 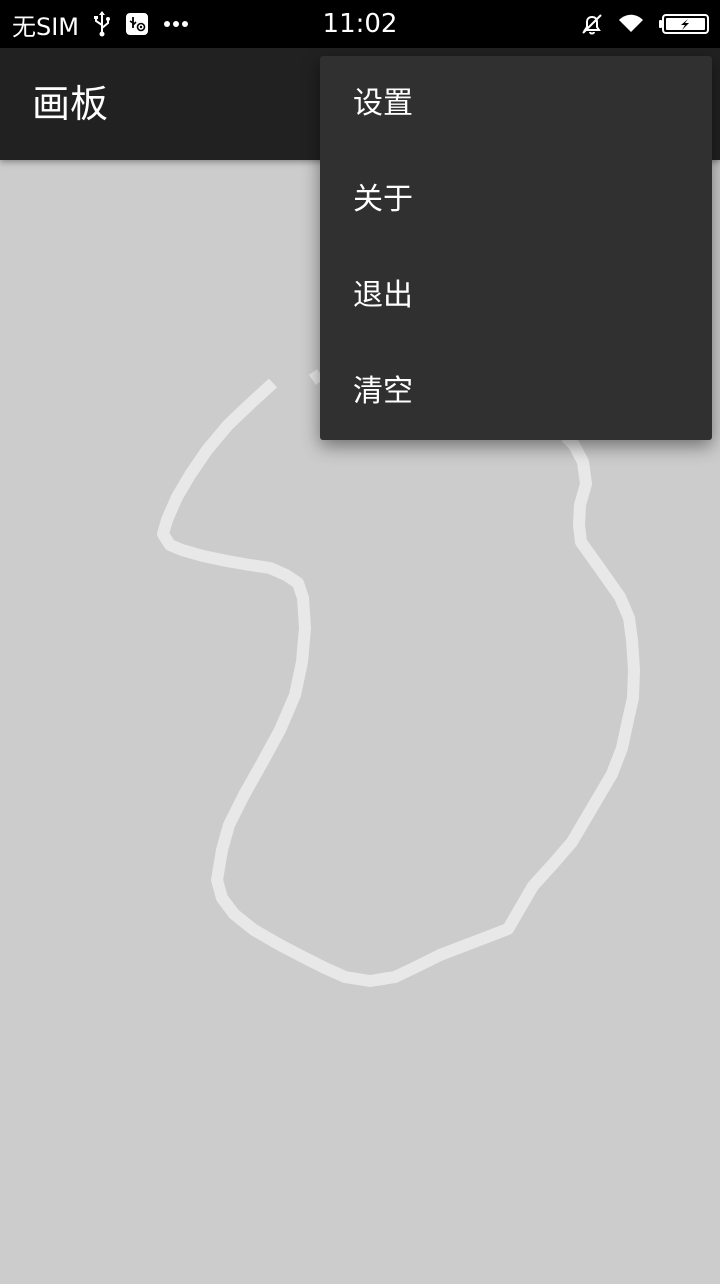 What do you see at coordinates (684, 24) in the screenshot?
I see `battery-charging-icon` at bounding box center [684, 24].